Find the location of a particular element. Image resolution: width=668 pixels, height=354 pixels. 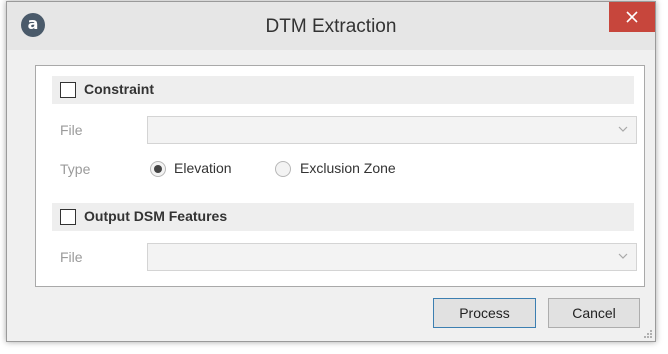

cancel-button: Cancel is located at coordinates (594, 313).